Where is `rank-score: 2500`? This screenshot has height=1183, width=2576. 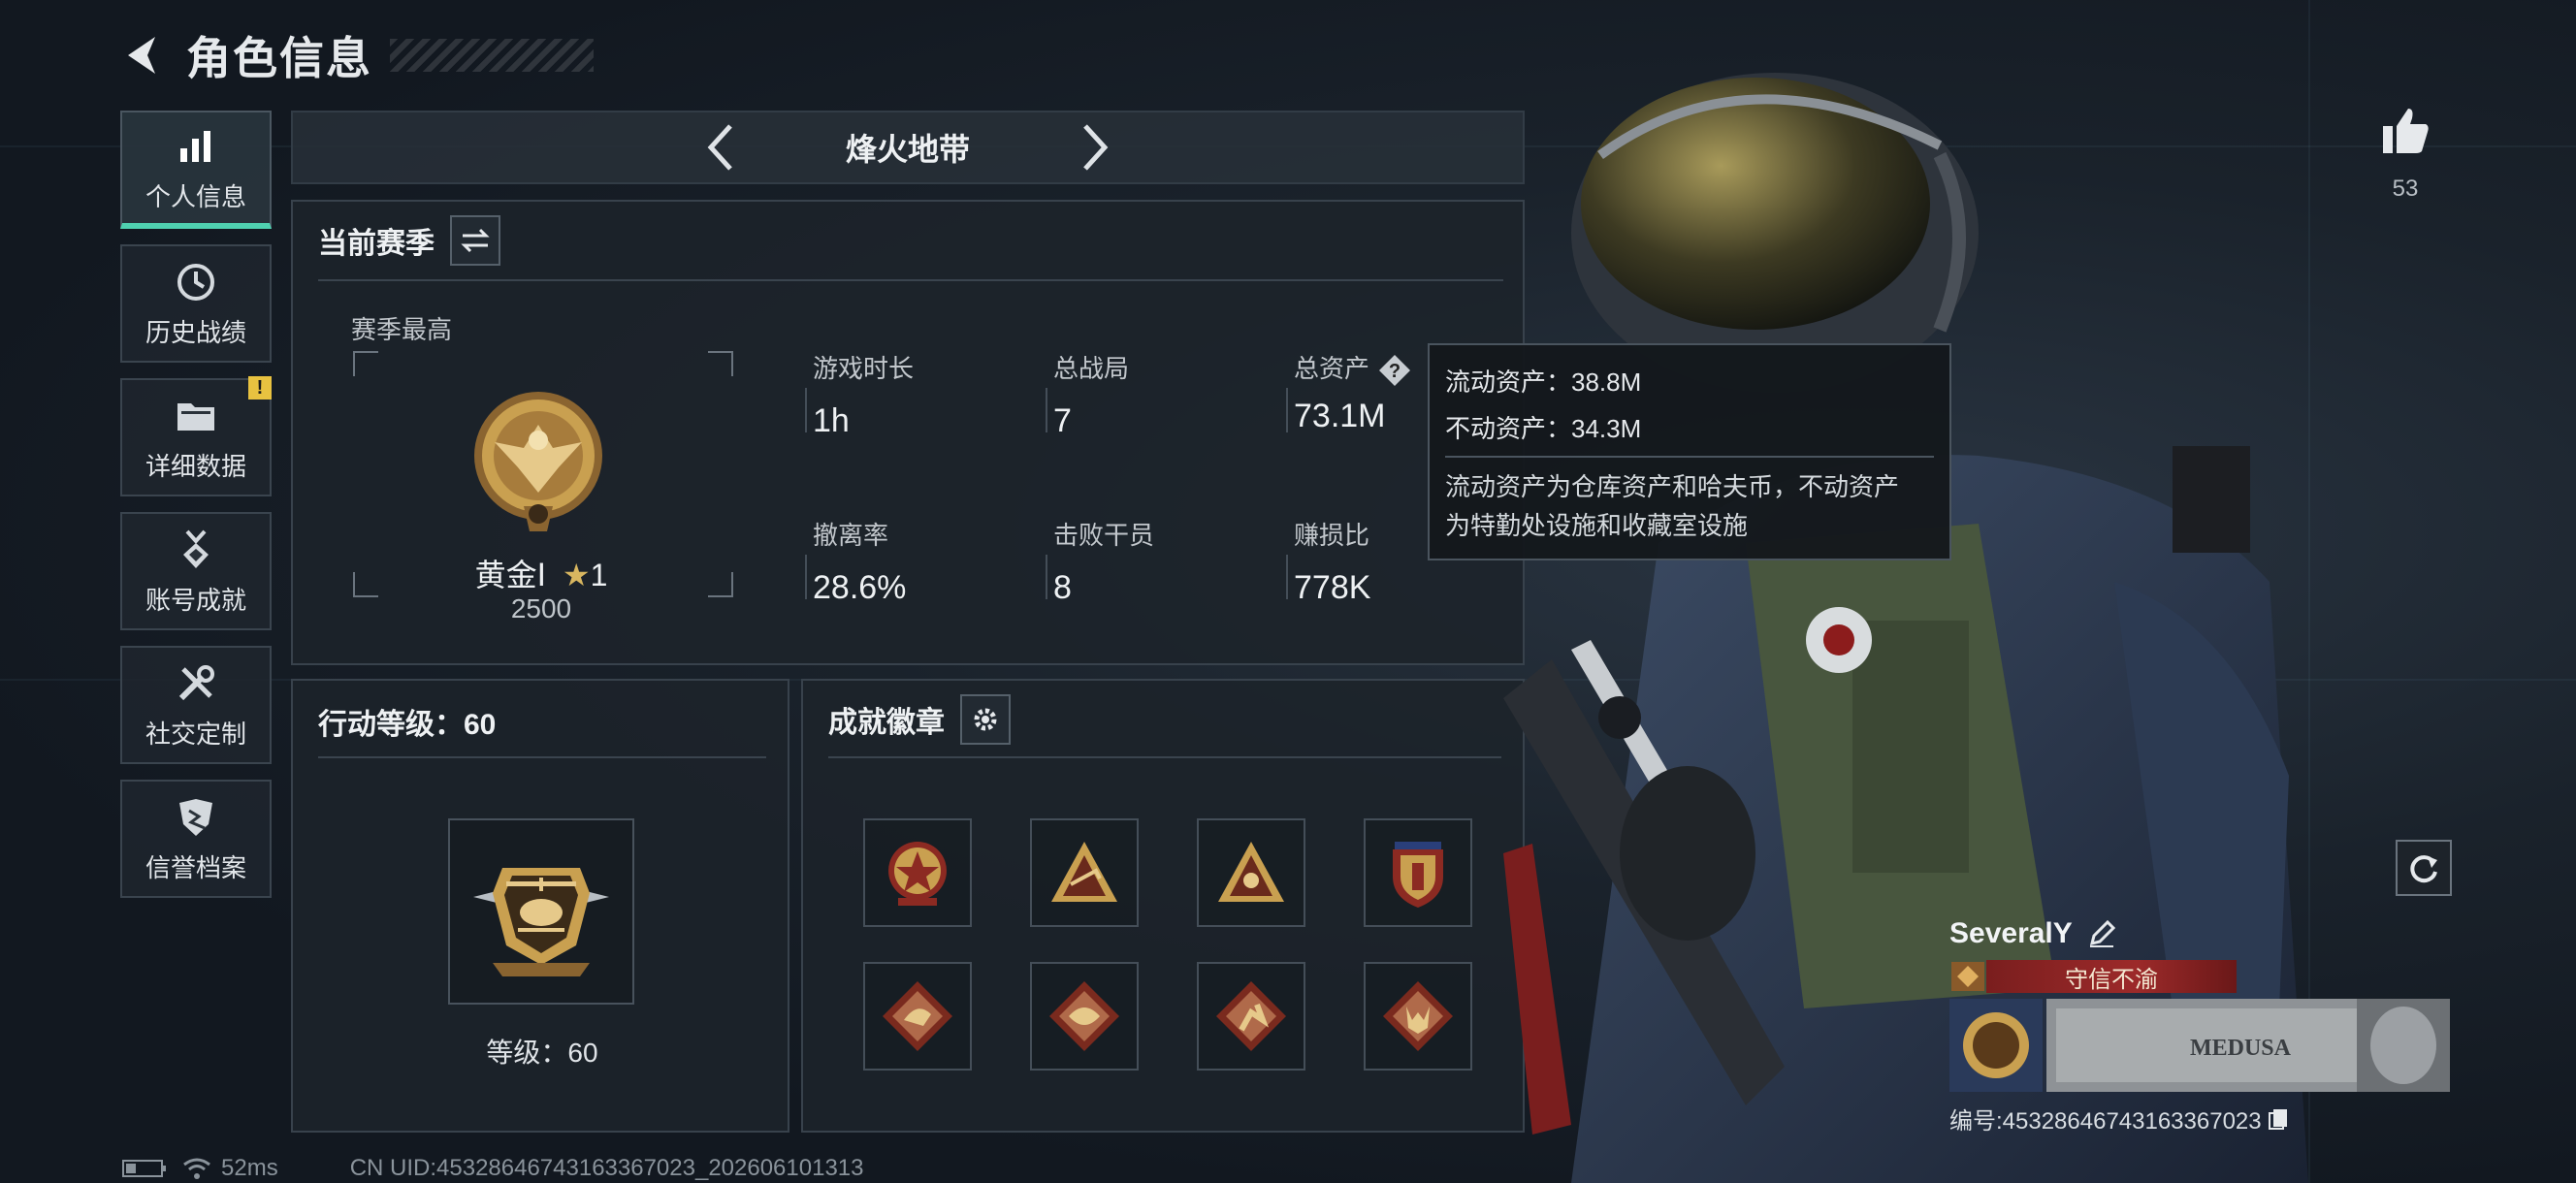 rank-score: 2500 is located at coordinates (541, 608).